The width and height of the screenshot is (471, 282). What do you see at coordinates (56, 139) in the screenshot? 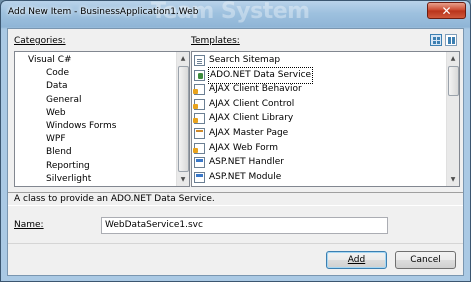
I see `category-item: WPF` at bounding box center [56, 139].